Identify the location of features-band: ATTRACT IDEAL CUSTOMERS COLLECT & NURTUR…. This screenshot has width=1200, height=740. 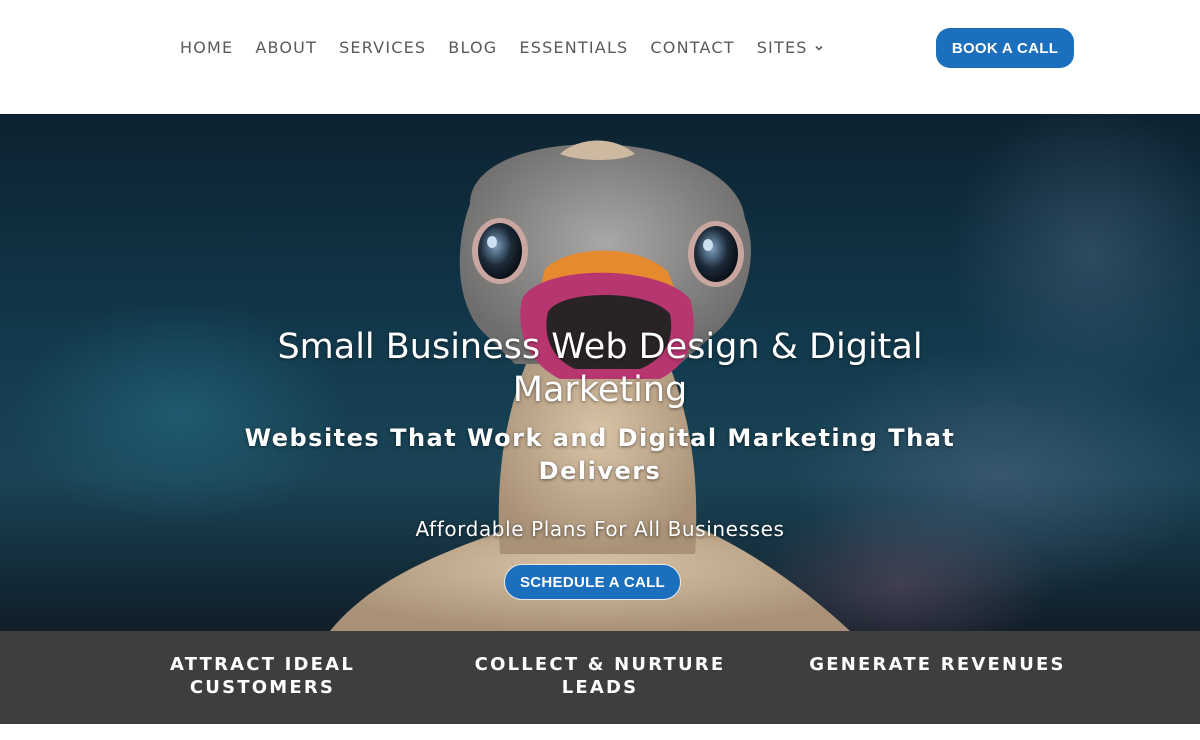
(600, 677).